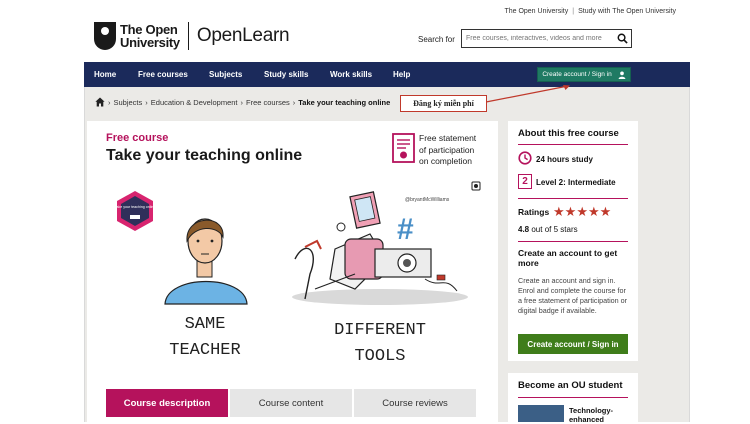 The height and width of the screenshot is (424, 750). Describe the element at coordinates (403, 148) in the screenshot. I see `certificate-icon` at that location.